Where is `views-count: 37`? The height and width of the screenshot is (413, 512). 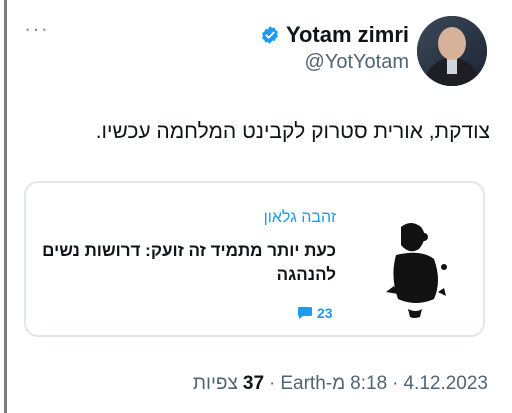
views-count: 37 is located at coordinates (253, 383).